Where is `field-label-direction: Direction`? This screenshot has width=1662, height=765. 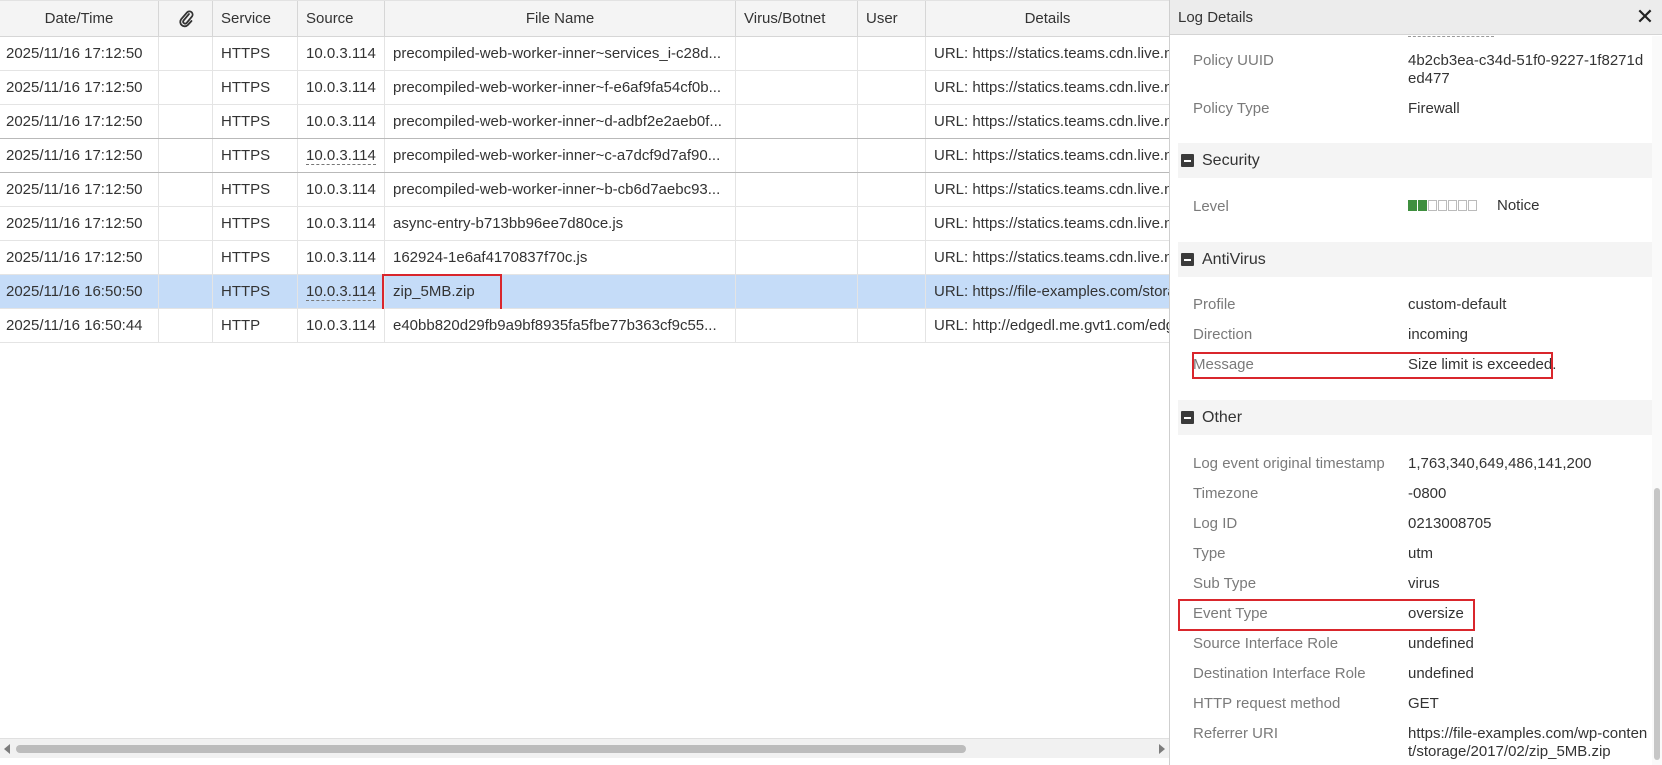
field-label-direction: Direction is located at coordinates (1223, 334).